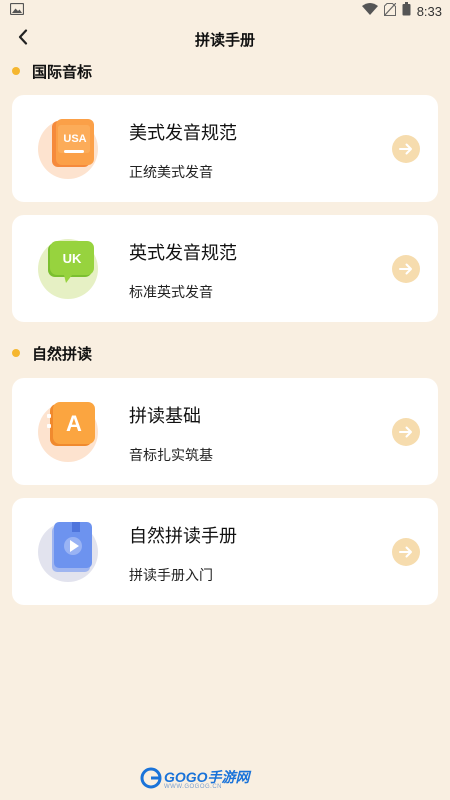 This screenshot has height=800, width=450. Describe the element at coordinates (193, 787) in the screenshot. I see `watermark-url: WWW.GOGOG.CN` at that location.